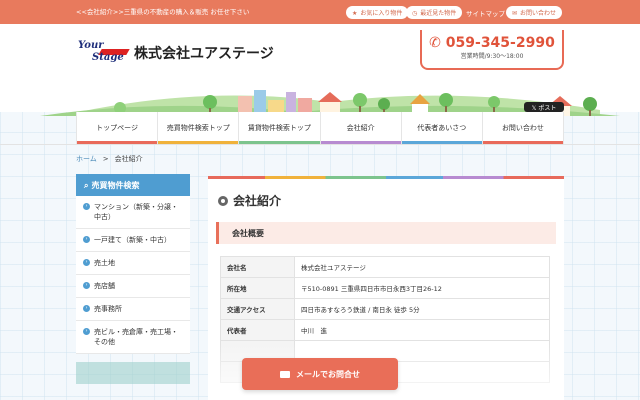 This screenshot has height=400, width=640. I want to click on sidebar-item-label: 一戸建て（新築・中古）, so click(132, 240).